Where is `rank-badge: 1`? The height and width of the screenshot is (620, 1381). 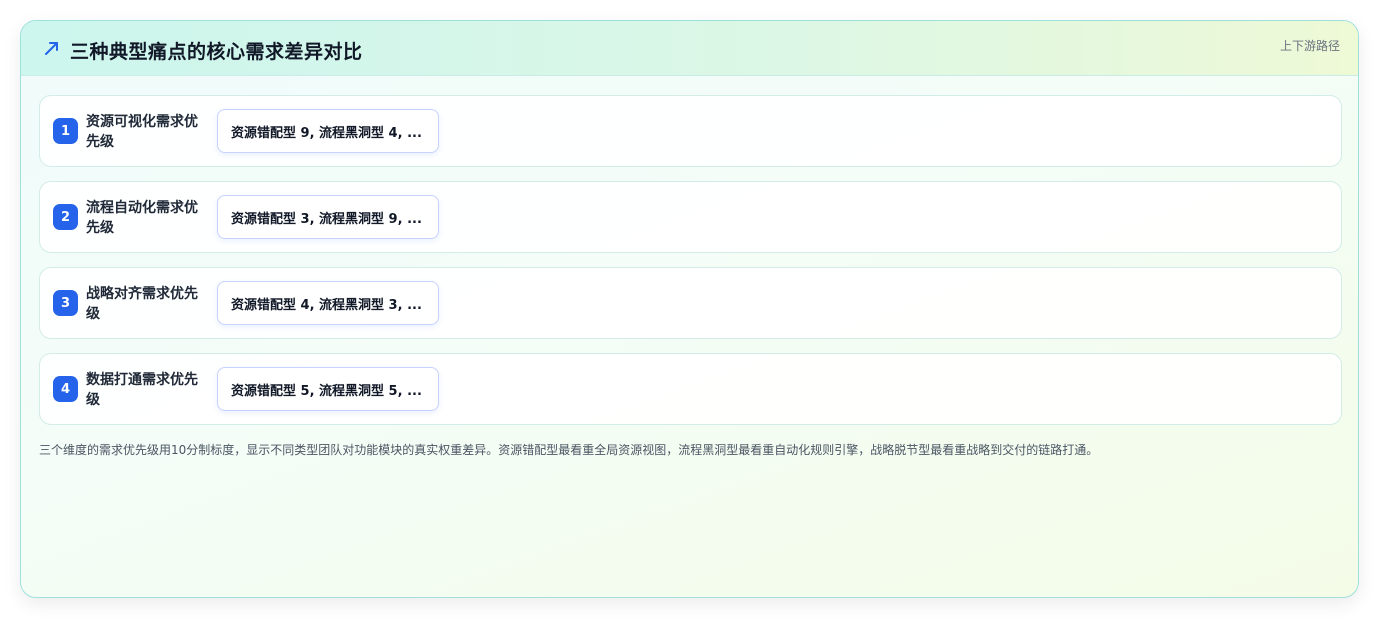
rank-badge: 1 is located at coordinates (65, 131).